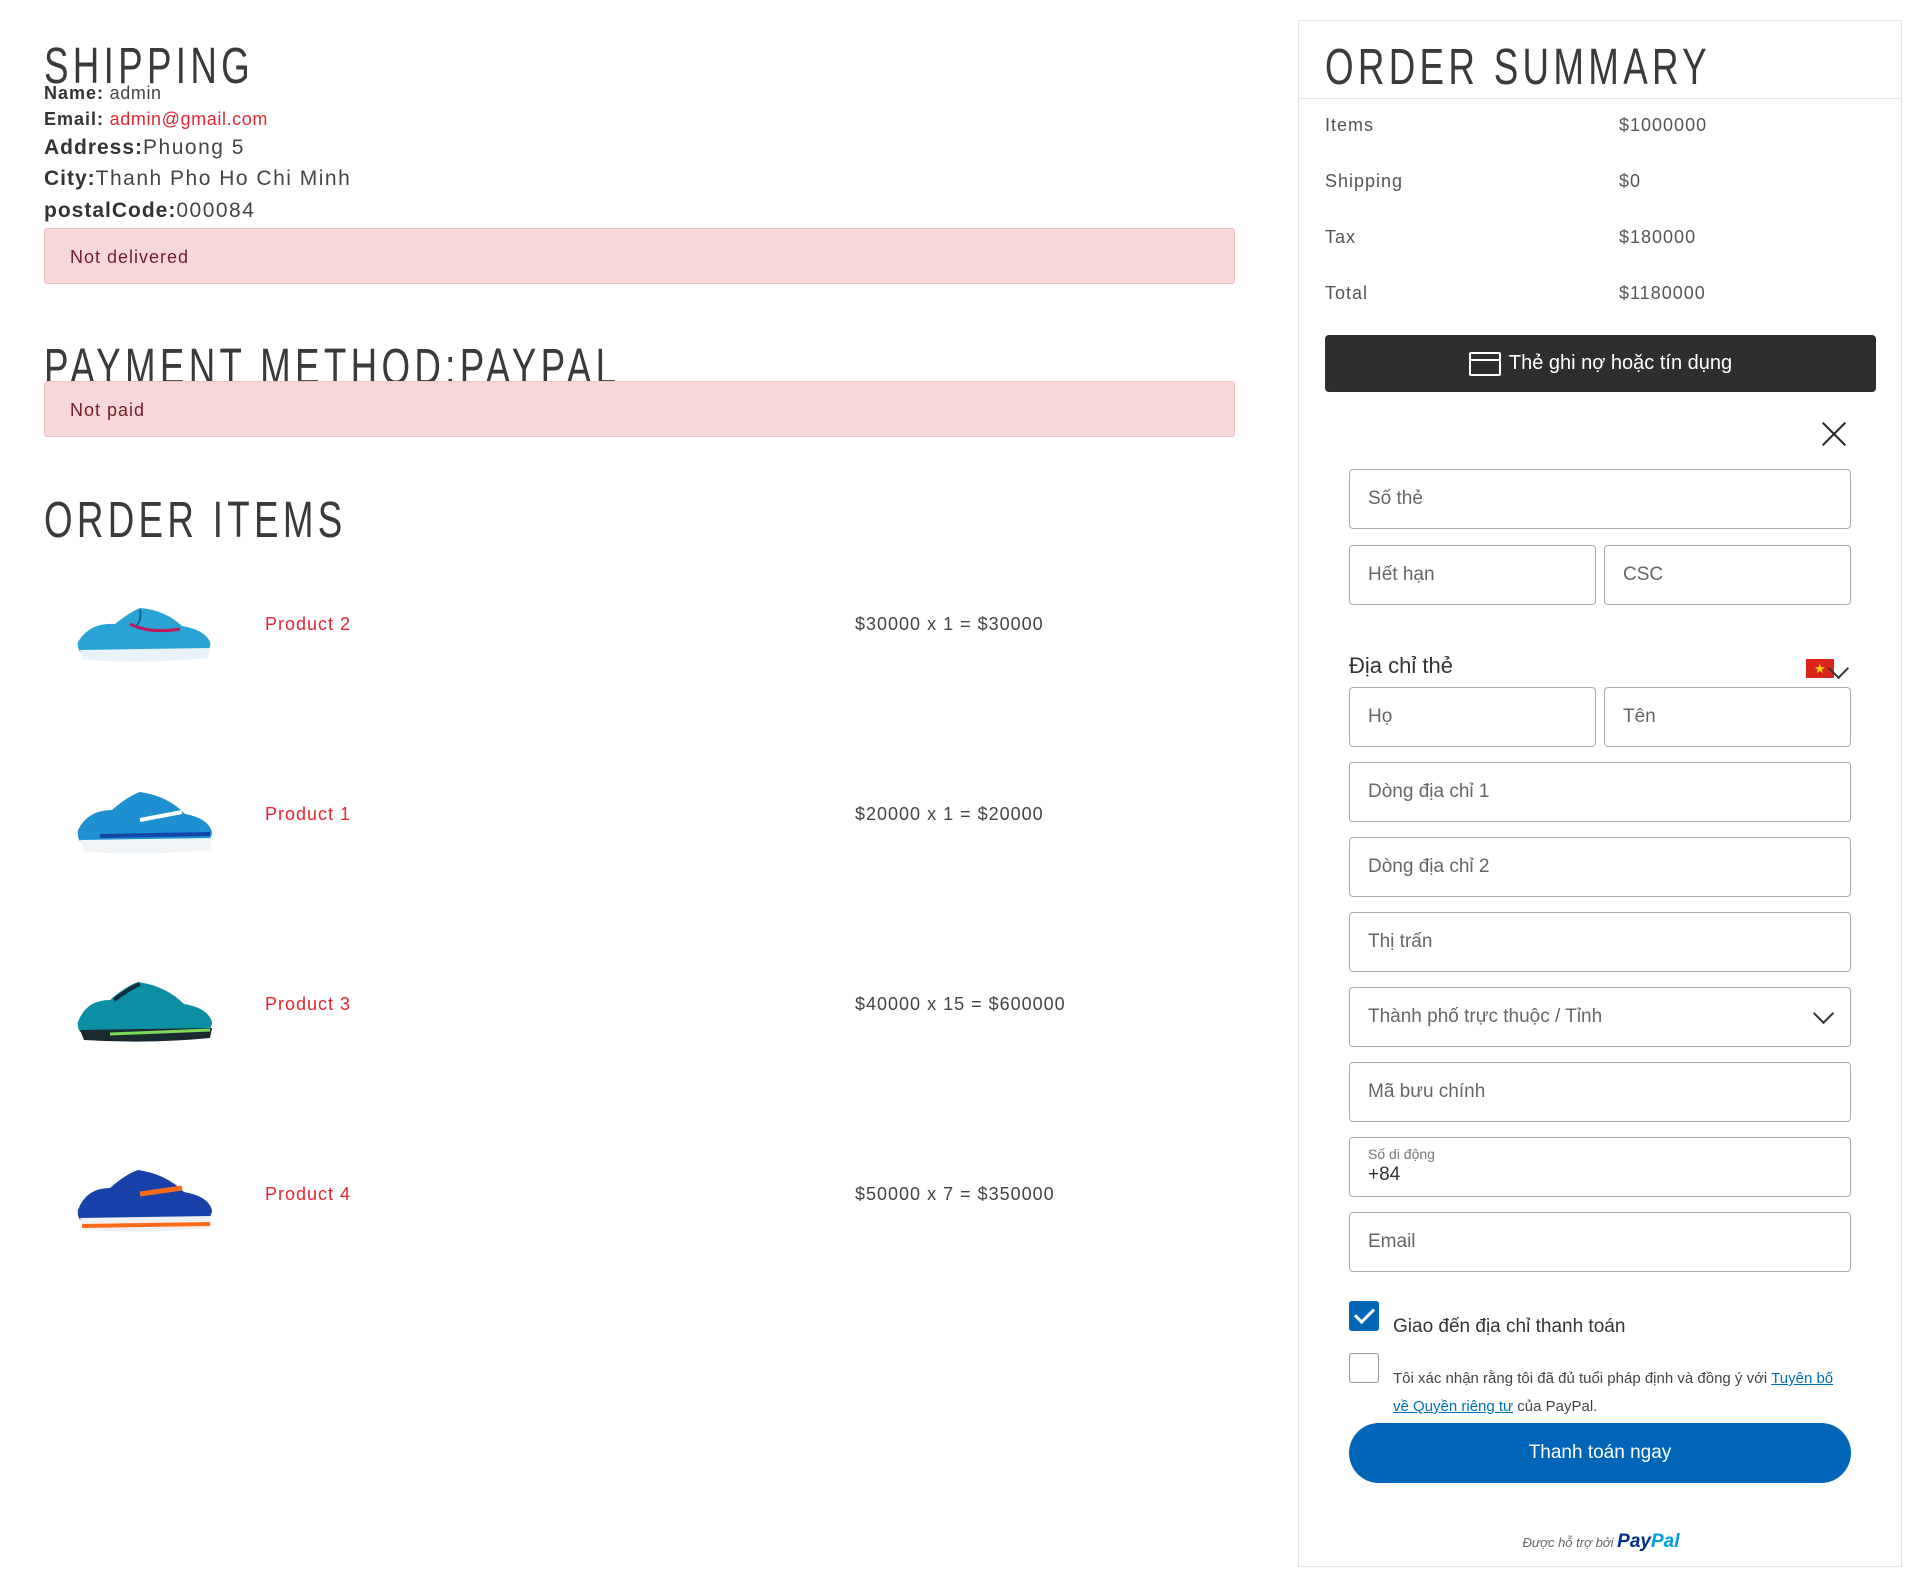 The height and width of the screenshot is (1587, 1920). Describe the element at coordinates (639, 629) in the screenshot. I see `order-item-row: Product 2 $30000 x 1 = $30000` at that location.